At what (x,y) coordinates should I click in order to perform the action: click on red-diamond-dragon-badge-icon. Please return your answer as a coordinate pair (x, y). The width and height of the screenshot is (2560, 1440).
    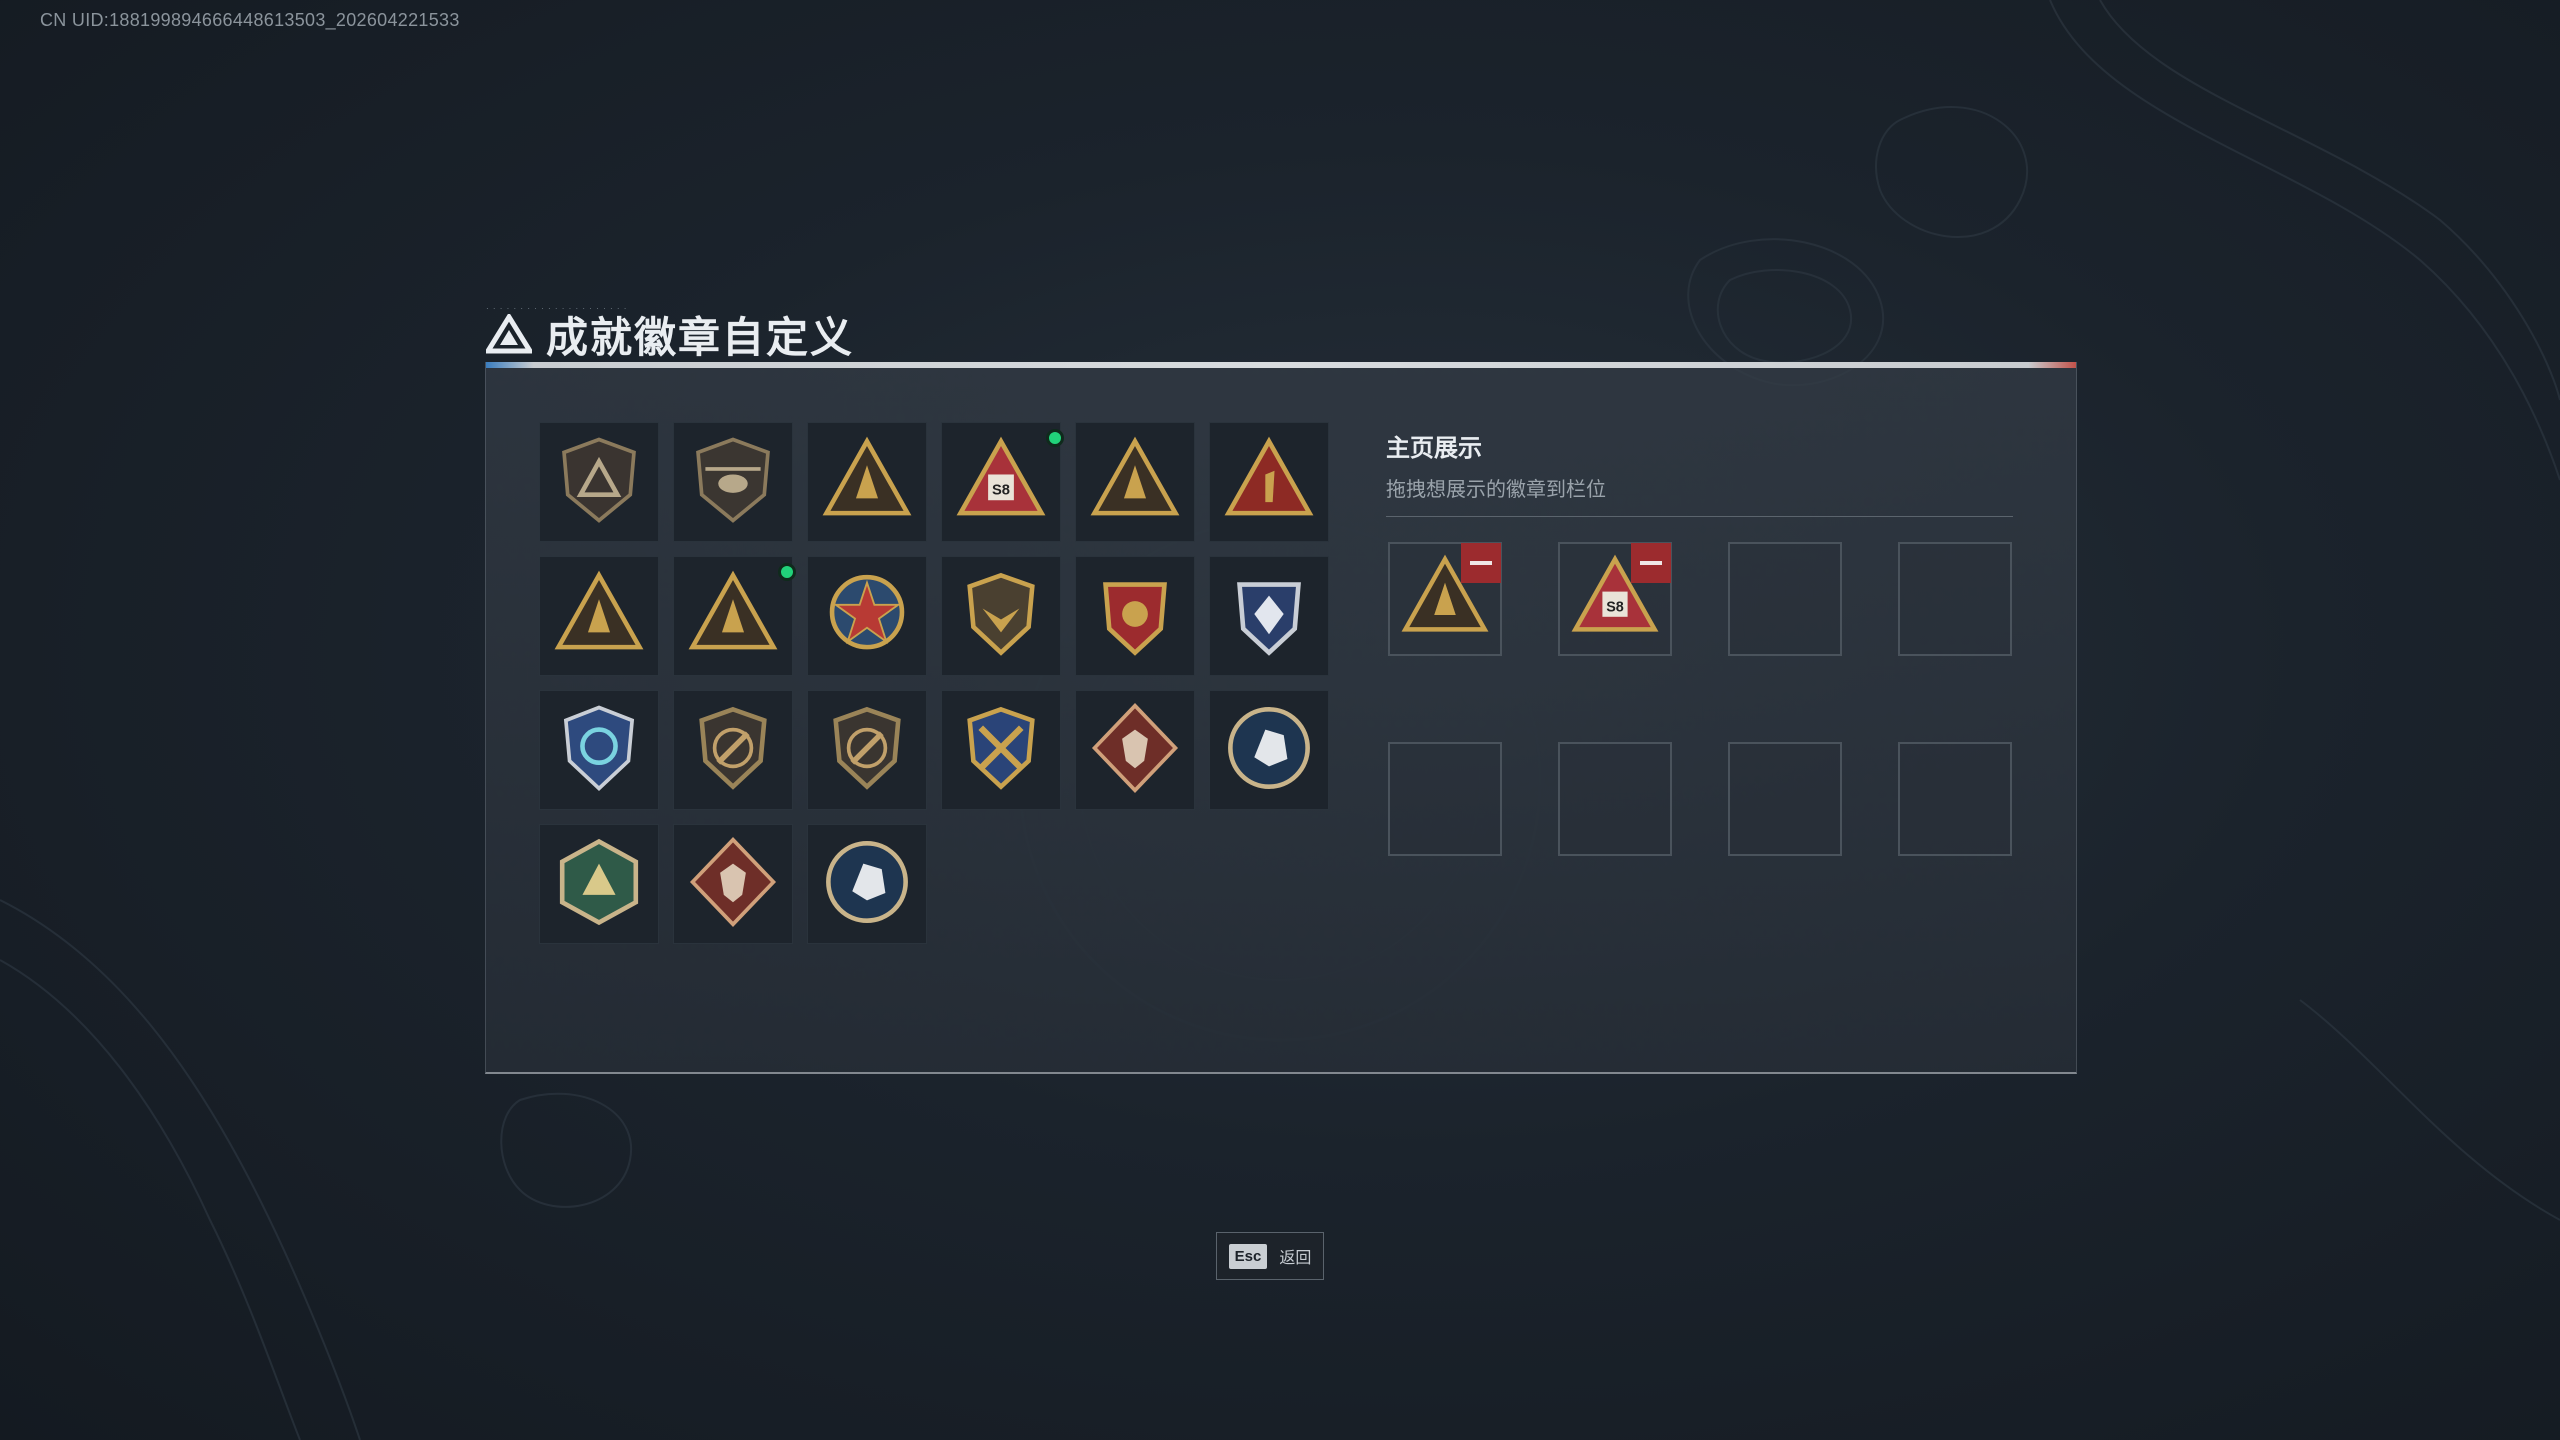
    Looking at the image, I should click on (733, 884).